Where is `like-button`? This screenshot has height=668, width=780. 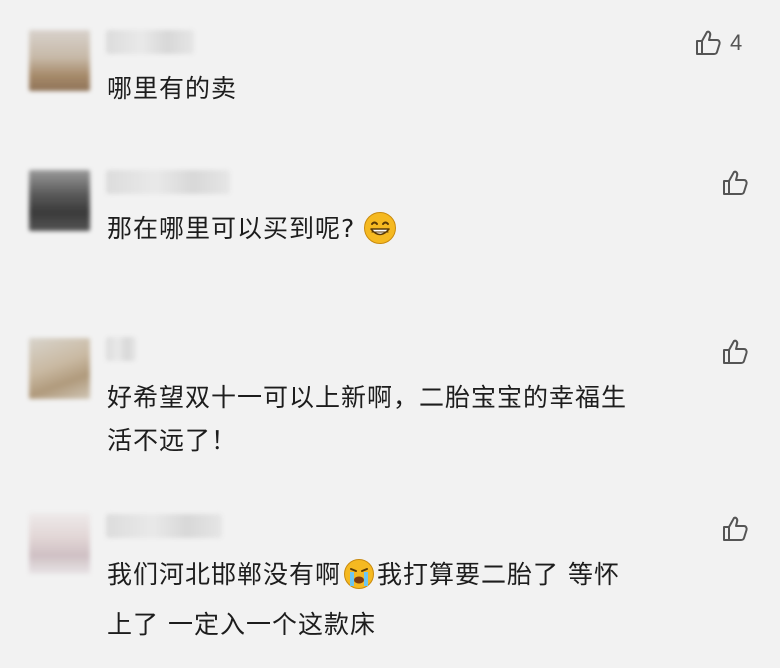
like-button is located at coordinates (735, 529).